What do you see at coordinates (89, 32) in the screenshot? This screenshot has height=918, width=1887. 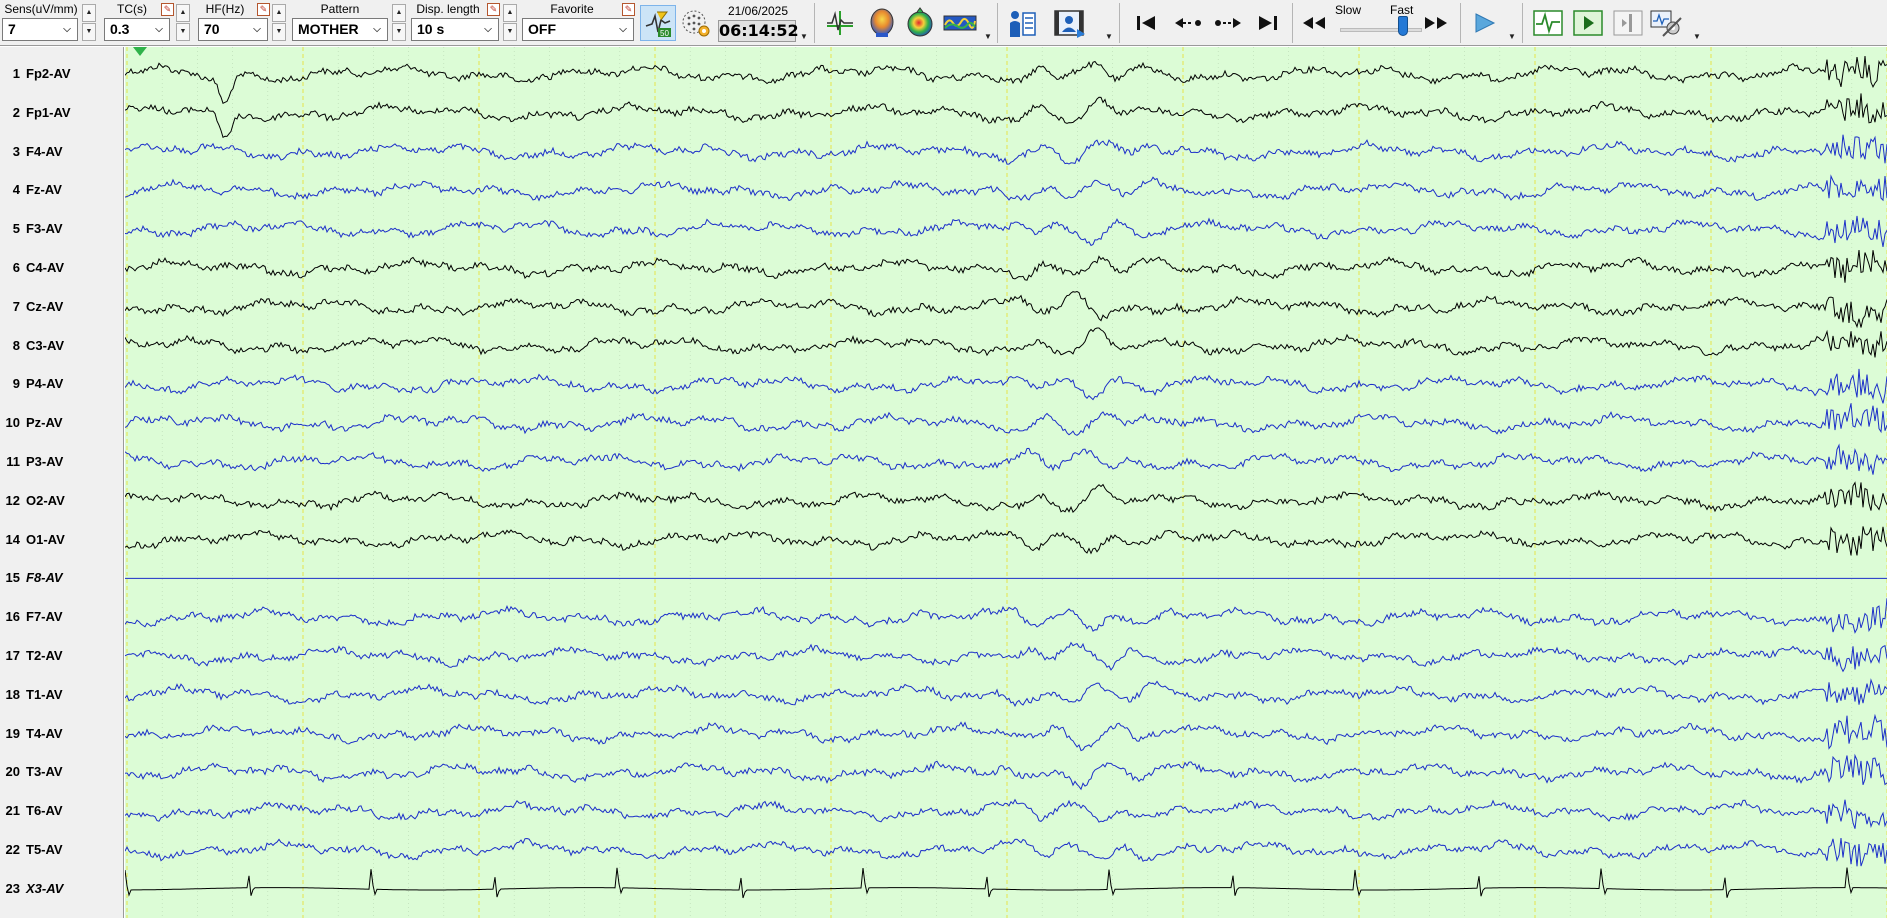 I see `sens-down-icon: ▼` at bounding box center [89, 32].